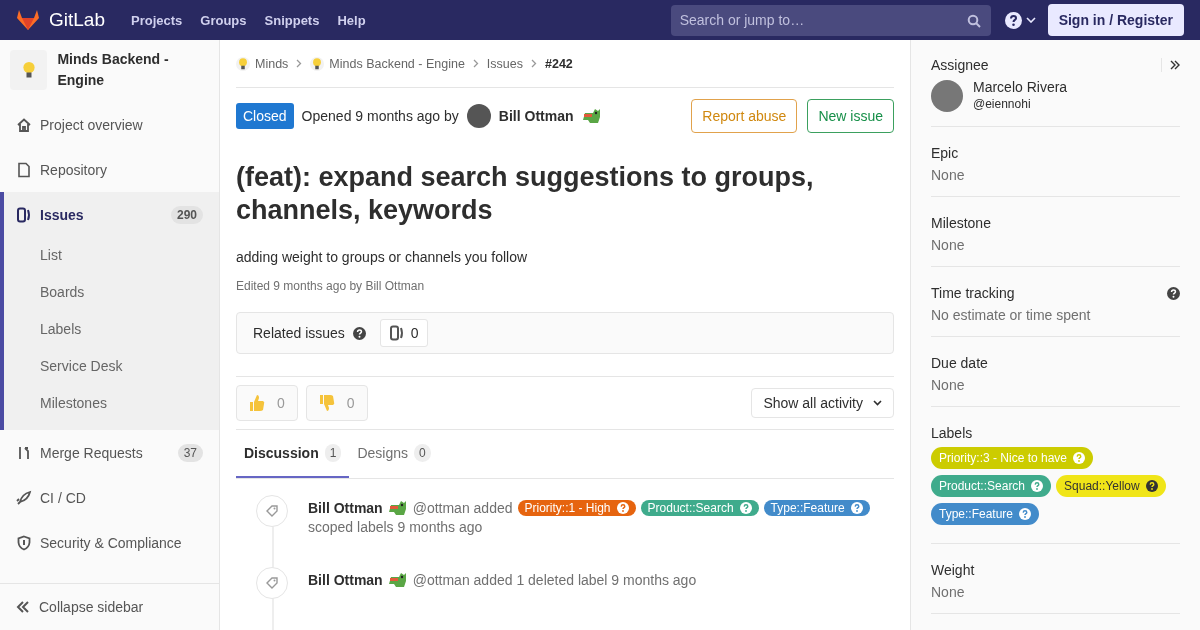 This screenshot has width=1200, height=630. What do you see at coordinates (351, 20) in the screenshot?
I see `nav-link: Help` at bounding box center [351, 20].